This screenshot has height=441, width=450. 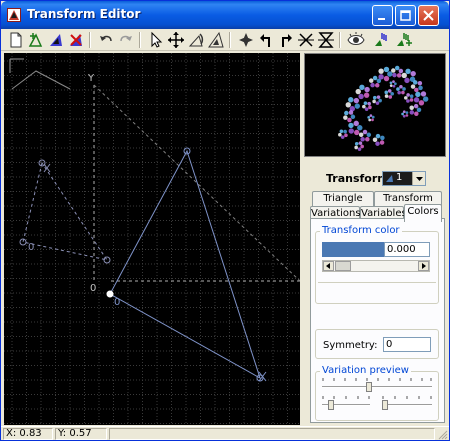 What do you see at coordinates (196, 40) in the screenshot?
I see `rotate-tool-button` at bounding box center [196, 40].